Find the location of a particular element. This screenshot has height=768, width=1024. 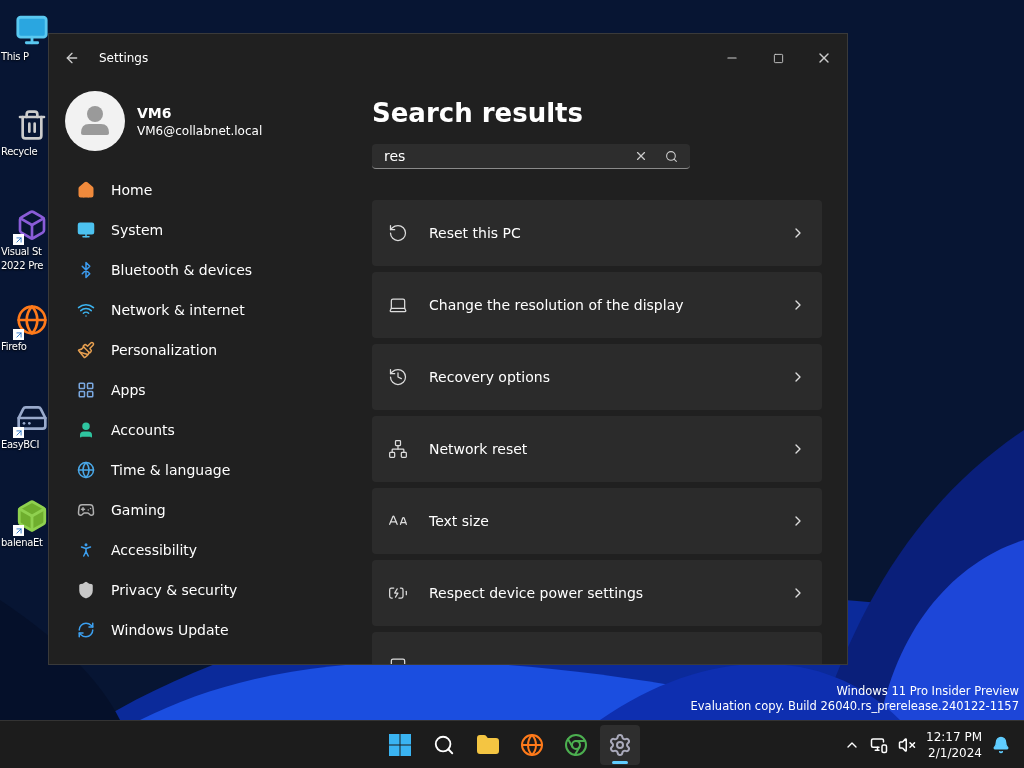

desktop-icon-label: balenaEt is located at coordinates (22, 543).